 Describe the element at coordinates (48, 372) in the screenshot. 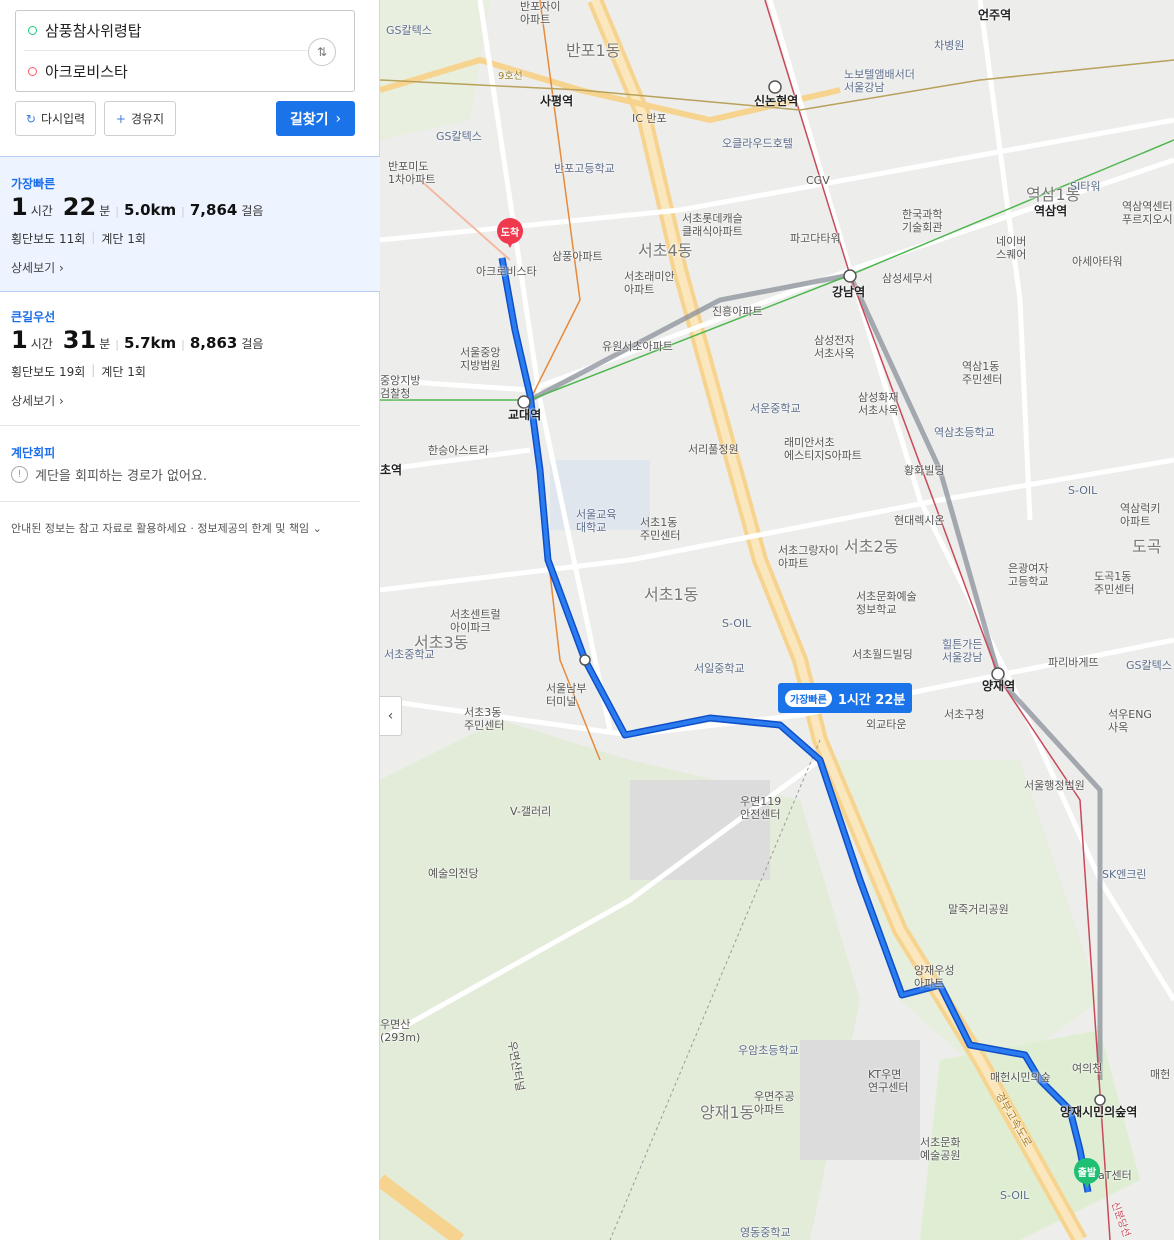

I see `crosswalk-count: 횡단보도 19회` at that location.